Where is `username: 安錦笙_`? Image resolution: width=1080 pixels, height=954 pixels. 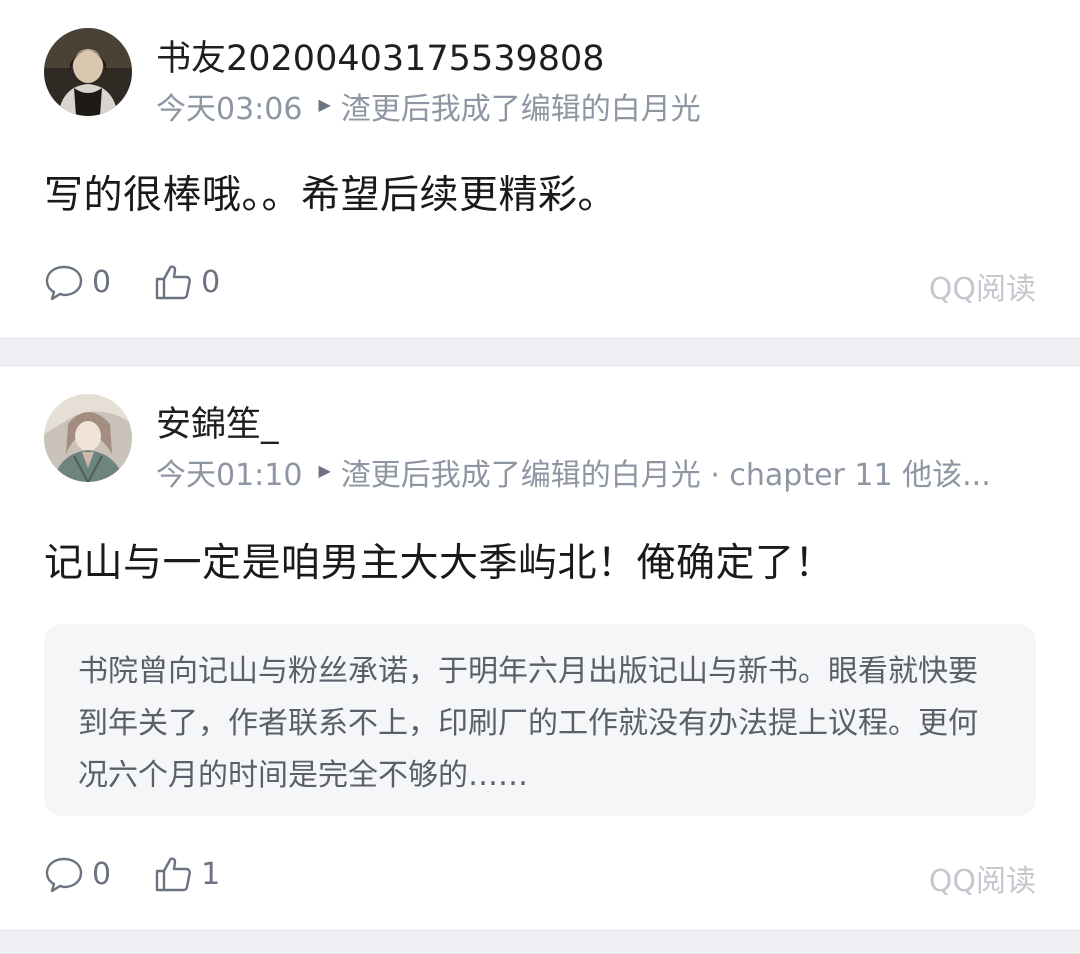
username: 安錦笙_ is located at coordinates (217, 421).